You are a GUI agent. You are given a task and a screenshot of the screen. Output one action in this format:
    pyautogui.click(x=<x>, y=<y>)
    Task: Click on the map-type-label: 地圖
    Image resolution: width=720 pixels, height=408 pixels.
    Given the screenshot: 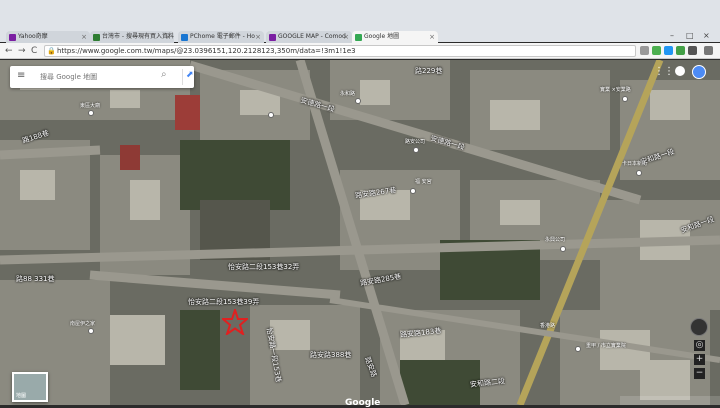 What is the action you would take?
    pyautogui.click(x=21, y=396)
    